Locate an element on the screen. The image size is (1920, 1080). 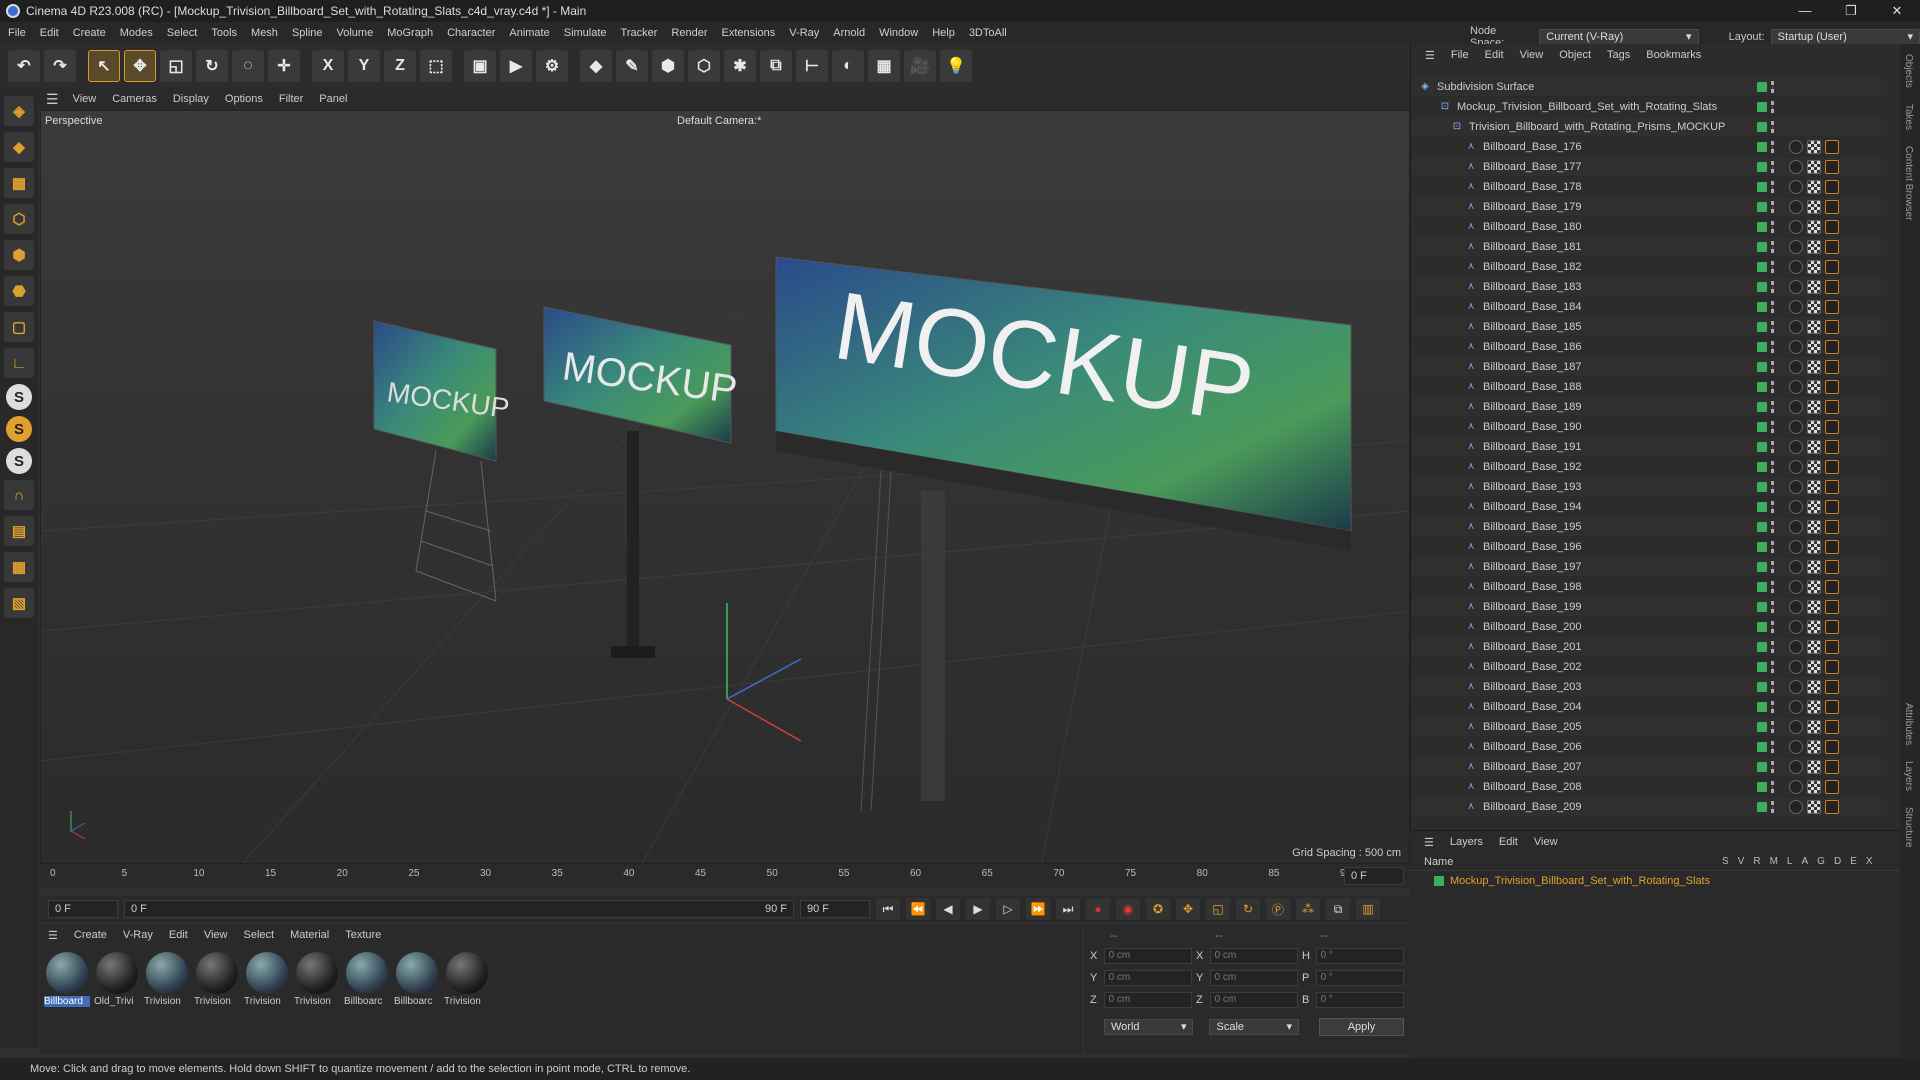
camera-icon: 🎥 is located at coordinates (920, 66).